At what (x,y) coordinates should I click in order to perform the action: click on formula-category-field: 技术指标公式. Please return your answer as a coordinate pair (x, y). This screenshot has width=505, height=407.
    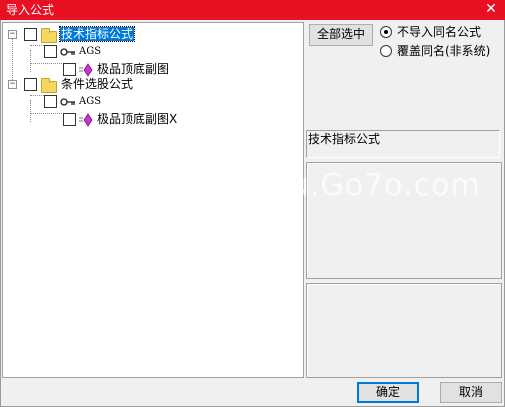
    Looking at the image, I should click on (403, 144).